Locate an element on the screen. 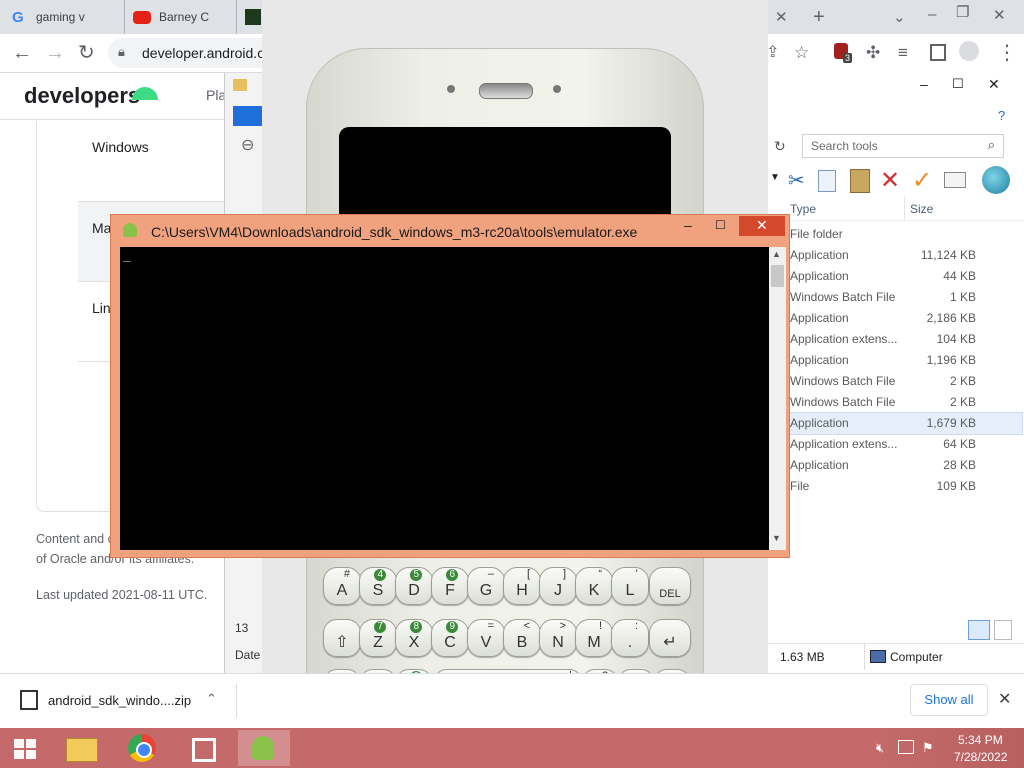  scroll-down-icon: ▼ is located at coordinates (776, 538).